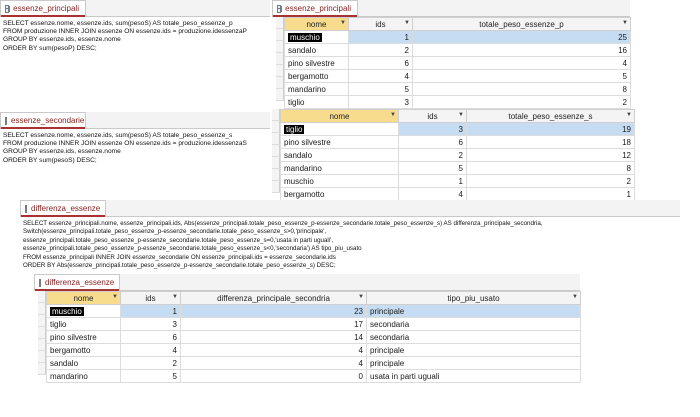  Describe the element at coordinates (550, 194) in the screenshot. I see `cell-totale: 1` at that location.